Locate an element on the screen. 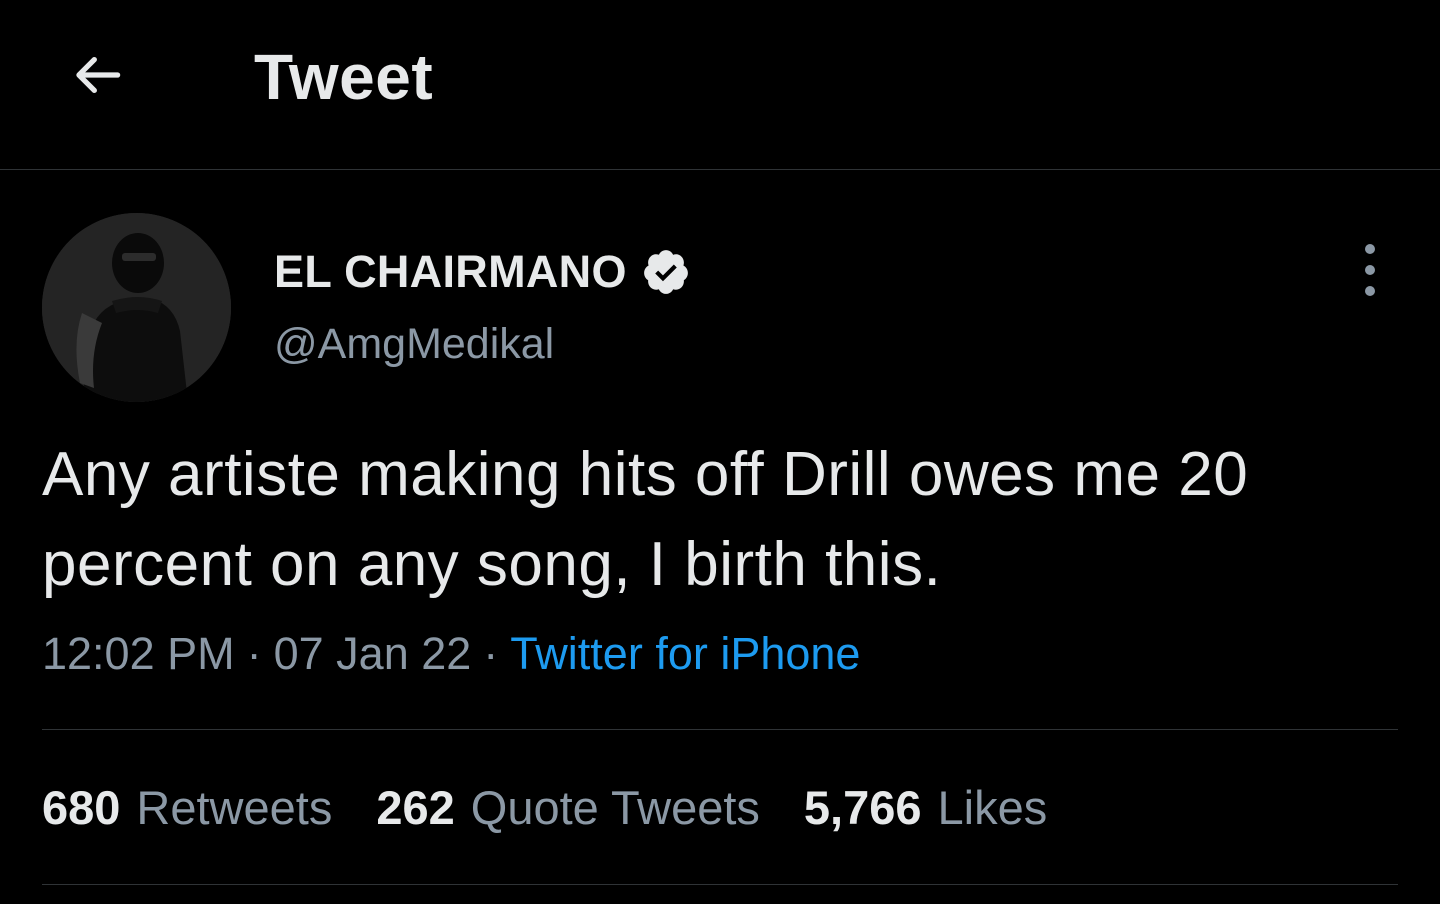  tweet-source-link: Twitter for iPhone is located at coordinates (685, 653).